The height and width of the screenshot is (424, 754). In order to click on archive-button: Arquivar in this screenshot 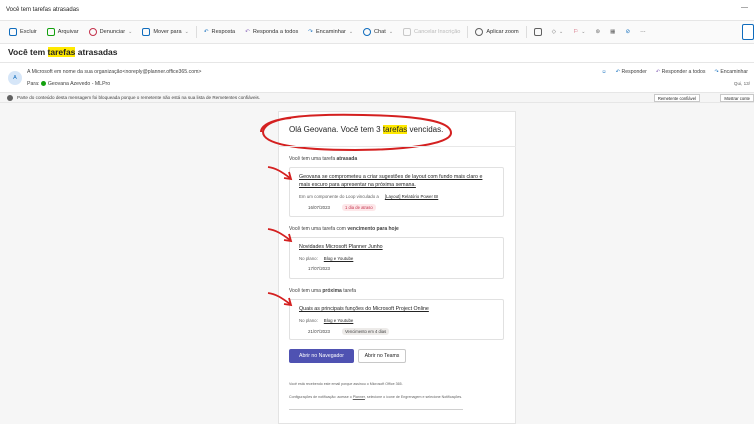, I will do `click(63, 32)`.